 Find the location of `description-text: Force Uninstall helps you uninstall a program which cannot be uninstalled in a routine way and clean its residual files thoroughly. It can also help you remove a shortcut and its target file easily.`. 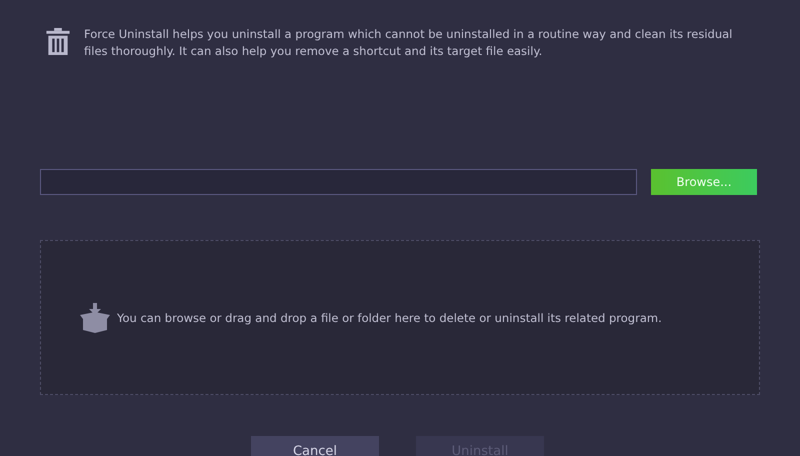

description-text: Force Uninstall helps you uninstall a program which cannot be uninstalled in a routine way and clean its residual files thoroughly. It can also help you remove a shortcut and its target file easily. is located at coordinates (409, 43).